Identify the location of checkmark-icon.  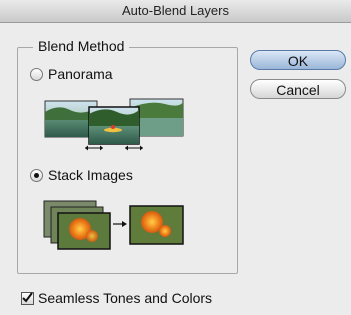
(27, 297).